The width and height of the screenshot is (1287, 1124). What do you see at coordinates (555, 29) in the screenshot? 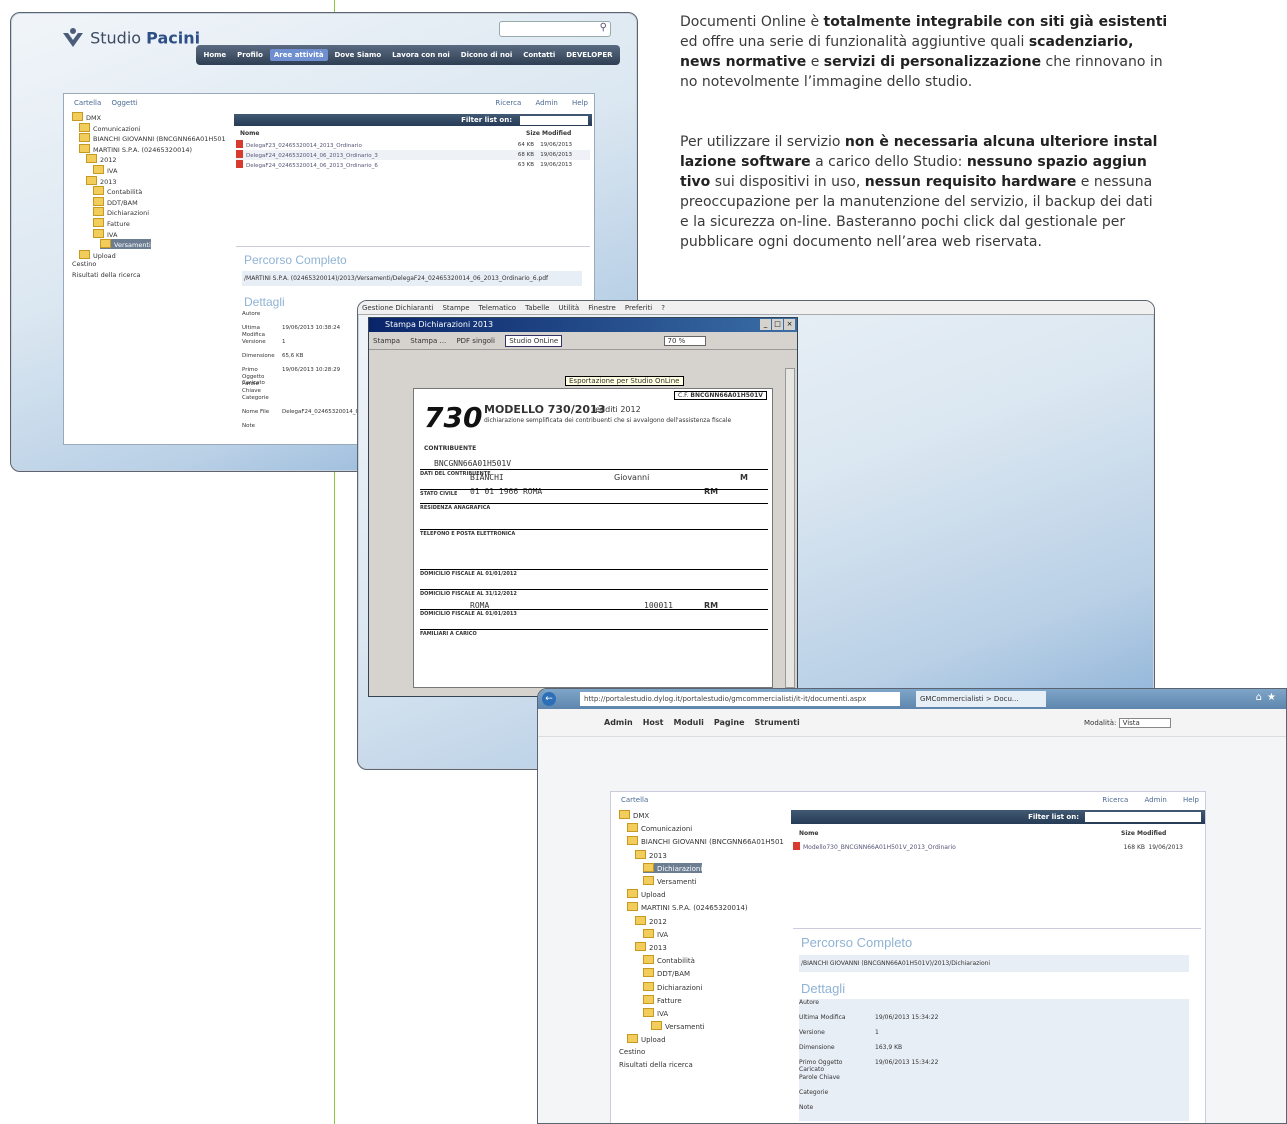
I see `search-box: ⚲` at bounding box center [555, 29].